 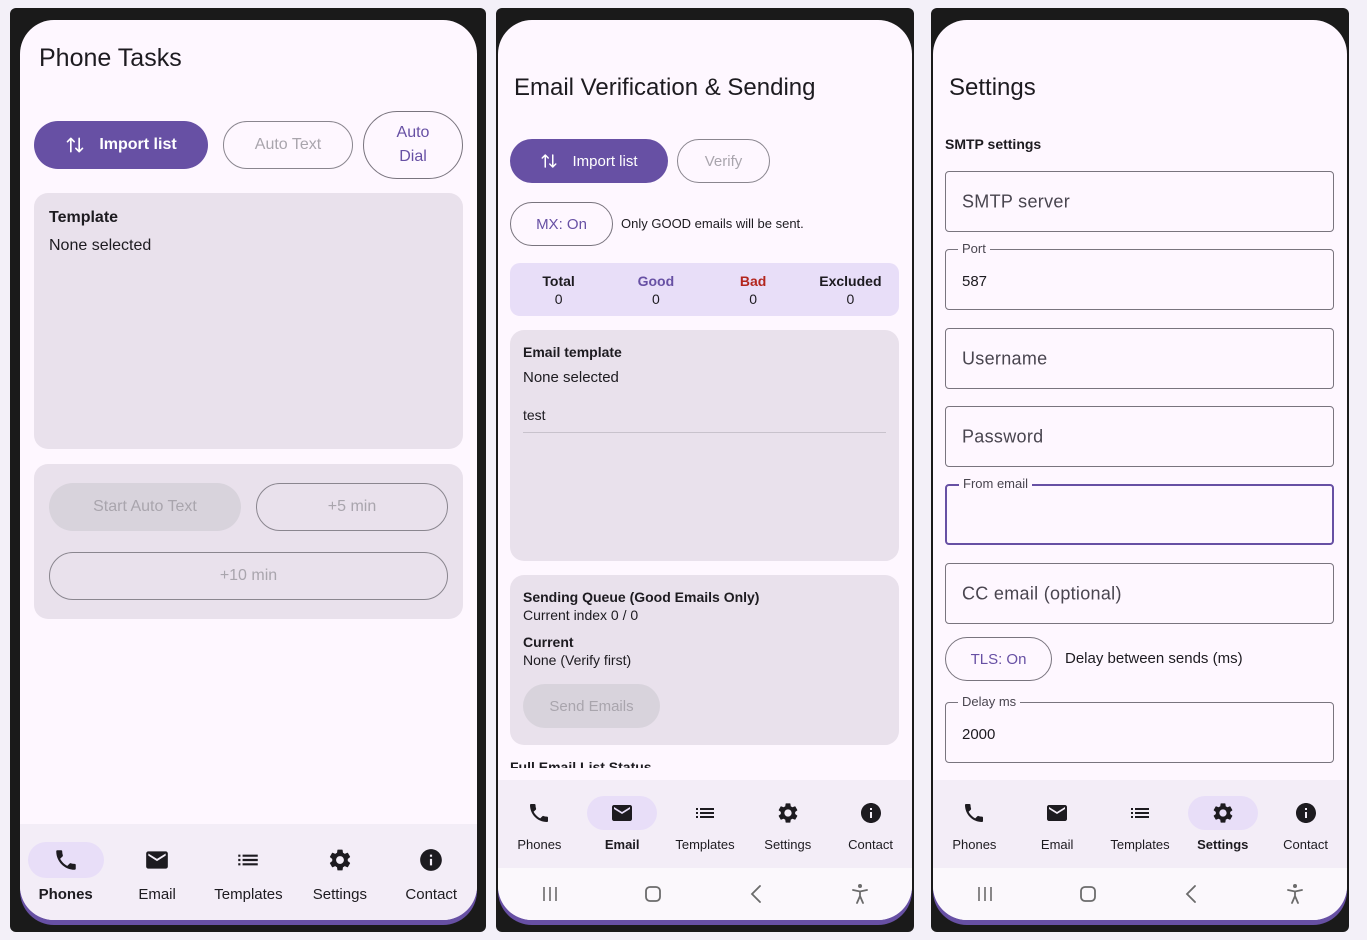 I want to click on smtp-server-field: SMTP server, so click(x=1139, y=201).